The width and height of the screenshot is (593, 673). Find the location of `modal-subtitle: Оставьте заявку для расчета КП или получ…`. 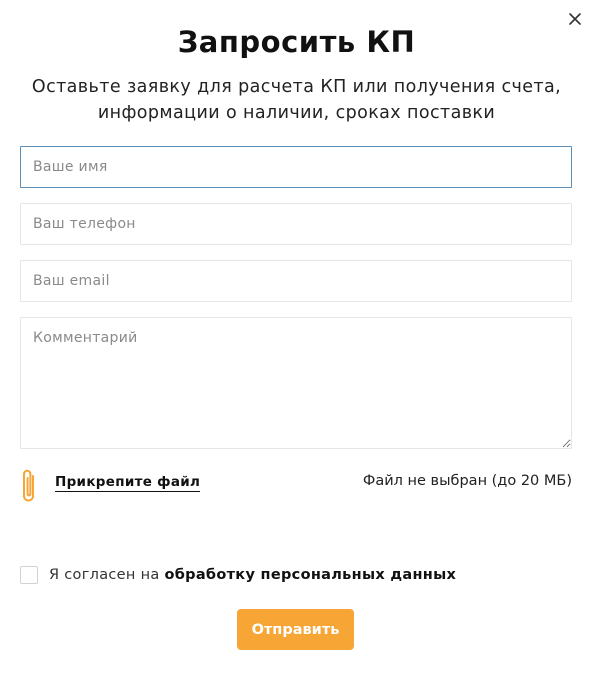

modal-subtitle: Оставьте заявку для расчета КП или получ… is located at coordinates (296, 100).